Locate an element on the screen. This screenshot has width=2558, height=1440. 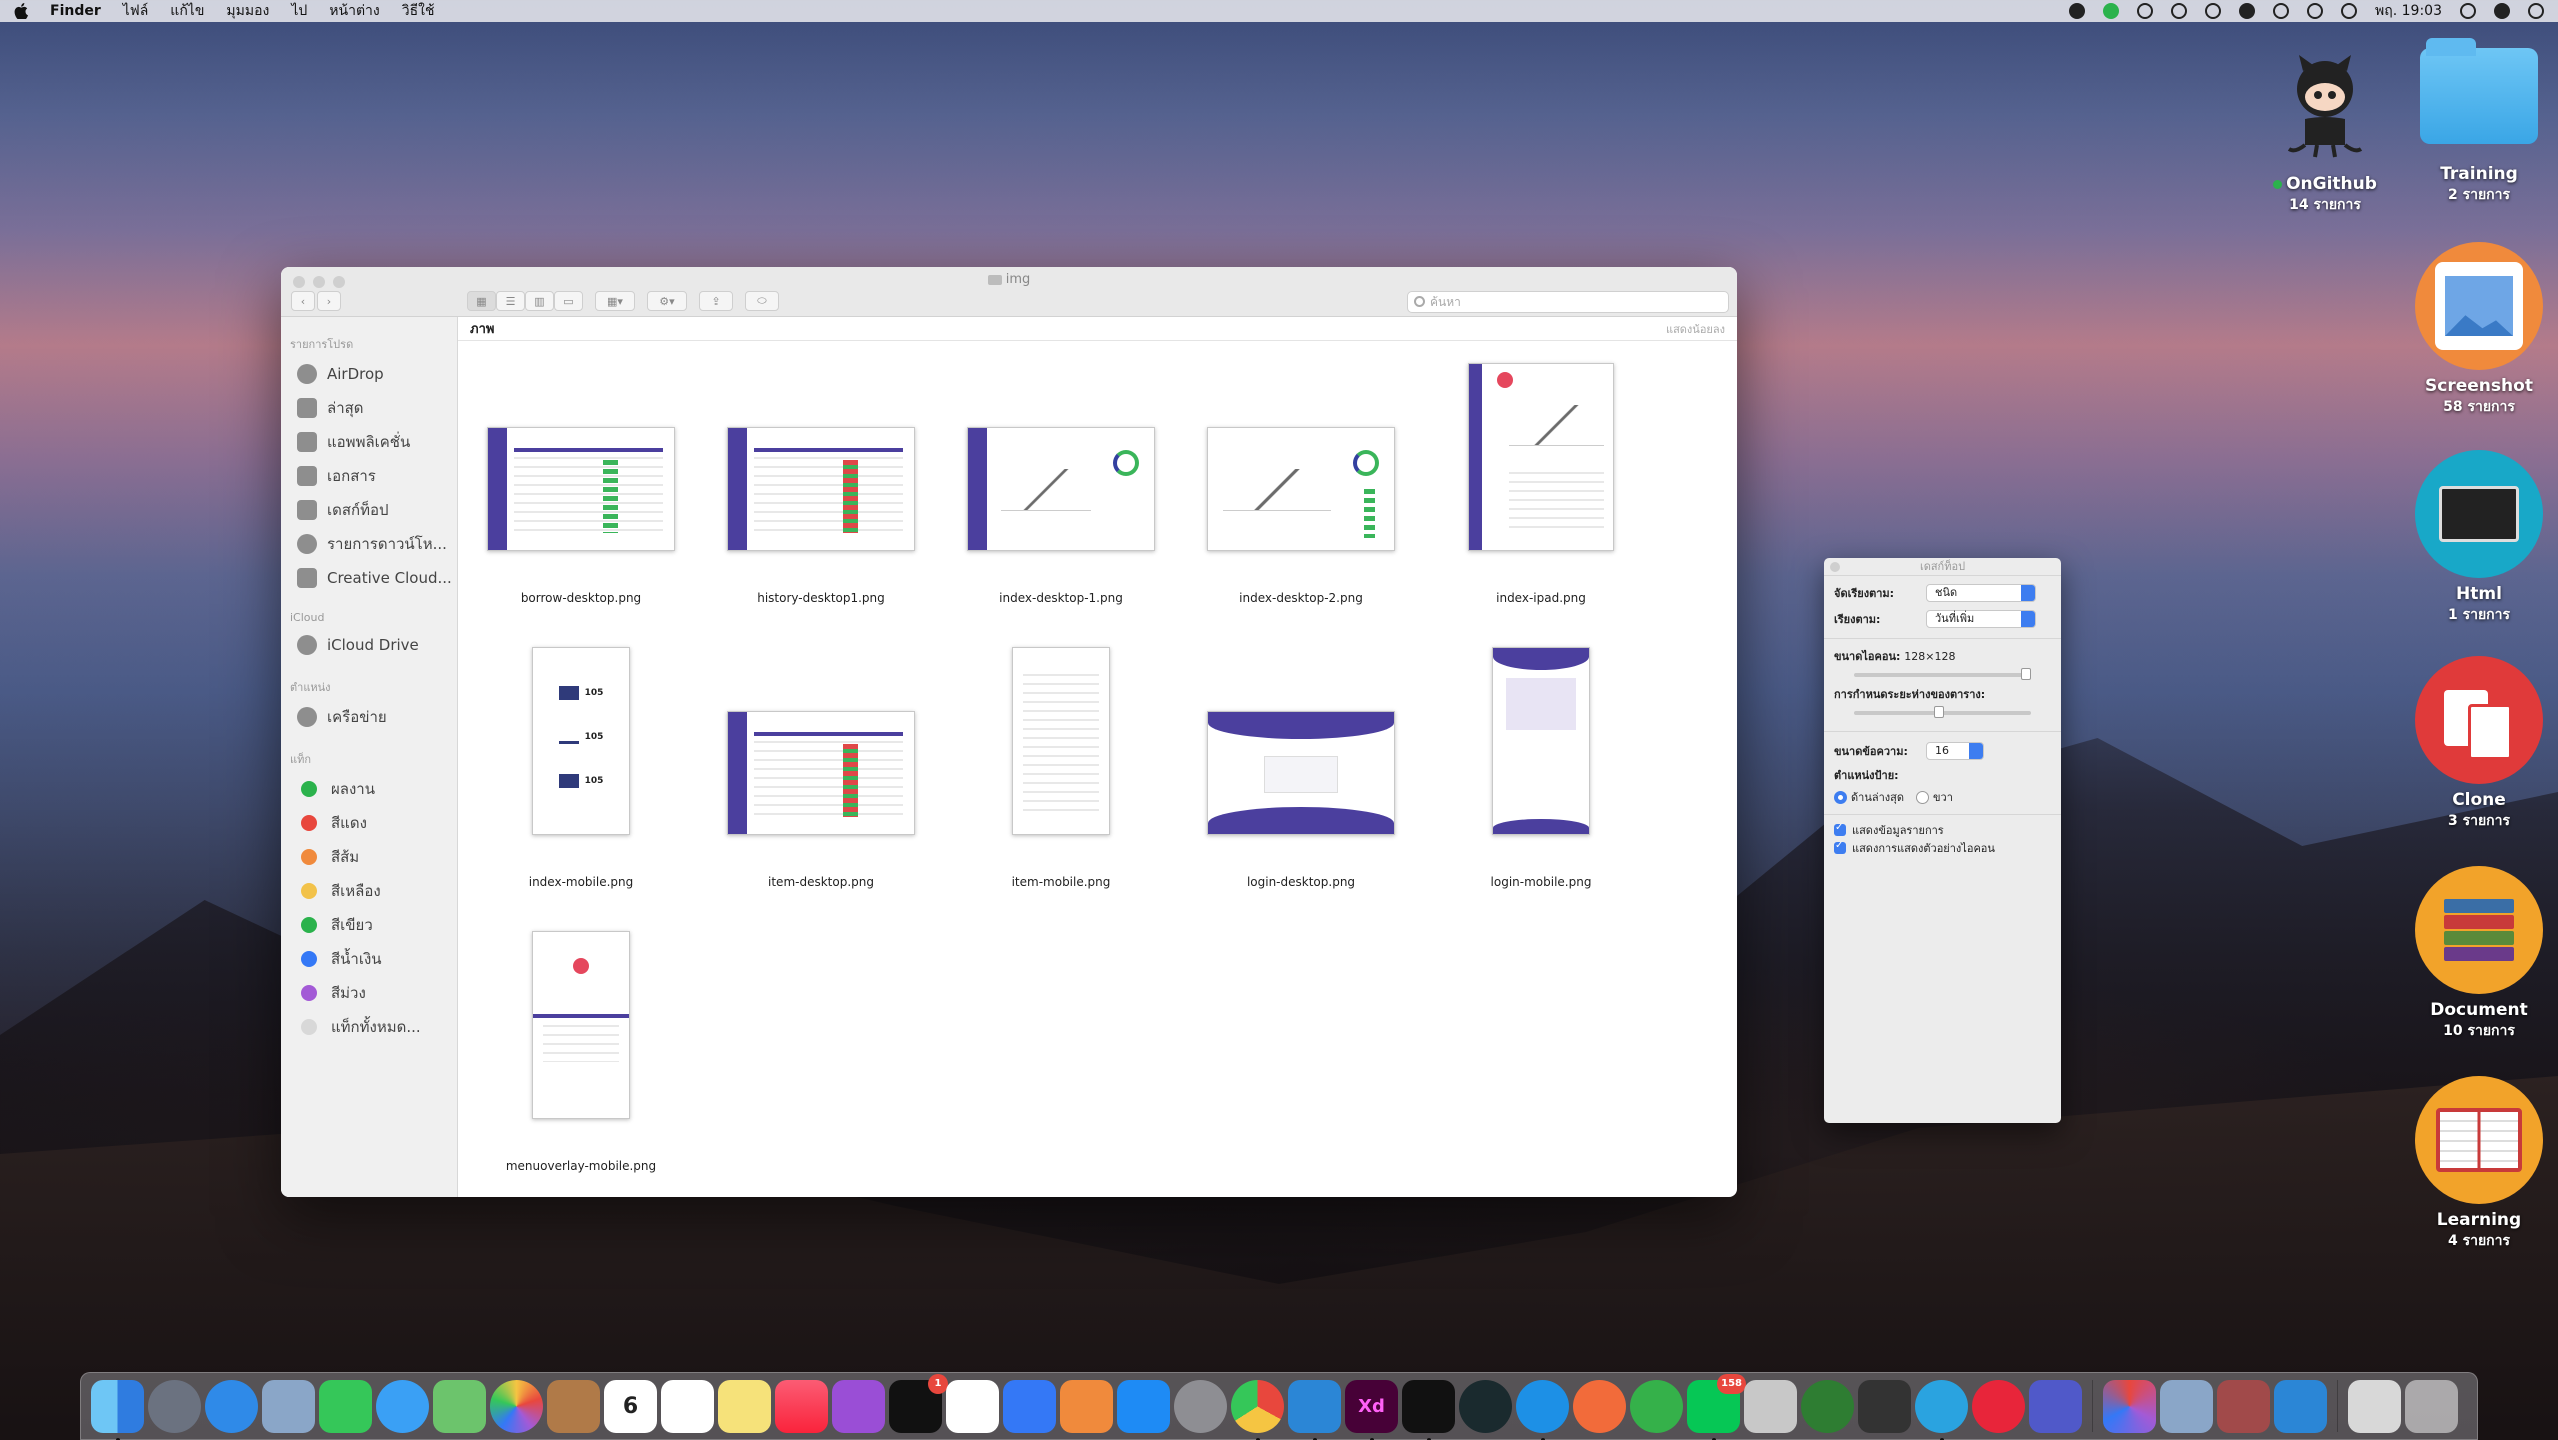
facetime-dock-icon is located at coordinates (345, 1406).